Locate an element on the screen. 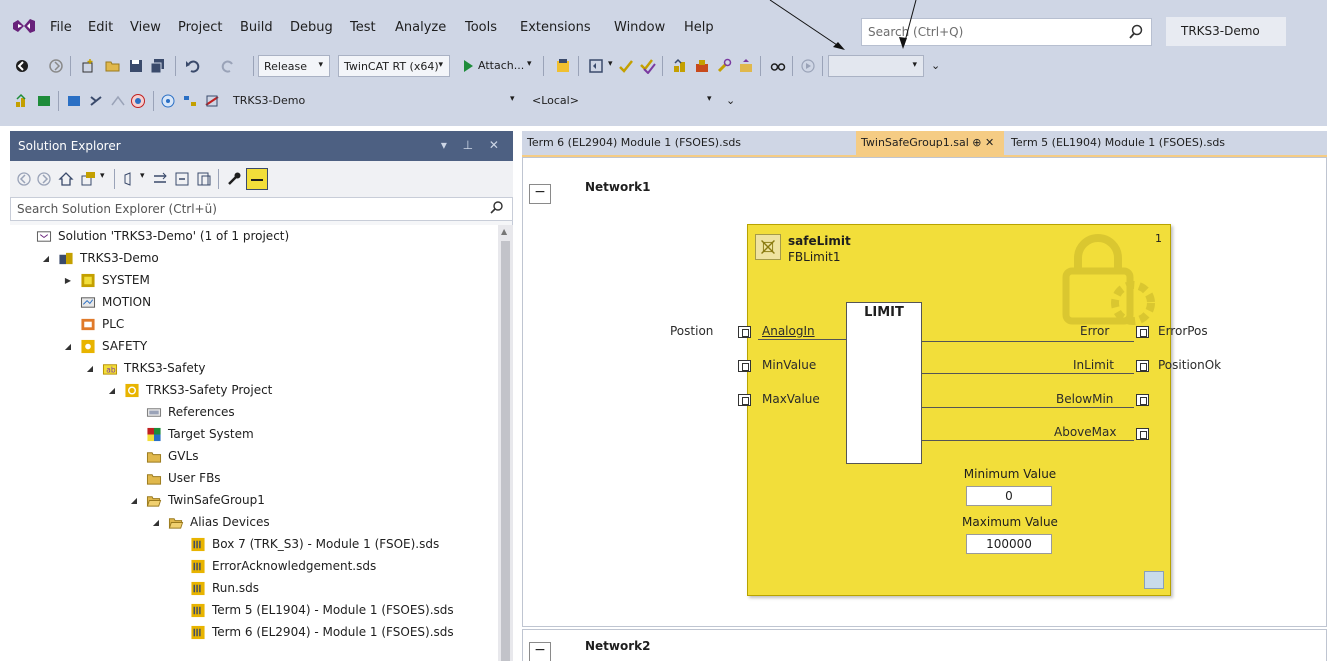 The width and height of the screenshot is (1327, 661). menu-debug: Debug is located at coordinates (311, 27).